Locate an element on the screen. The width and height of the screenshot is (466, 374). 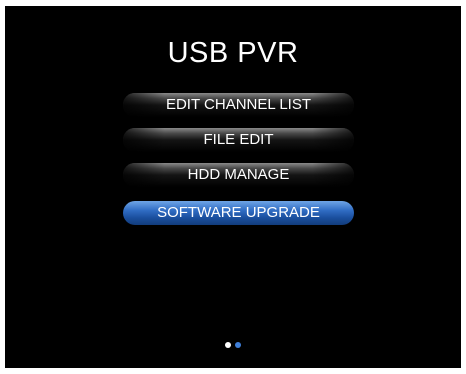
menu-item-software-upgrade: SOFTWARE UPGRADE is located at coordinates (238, 213).